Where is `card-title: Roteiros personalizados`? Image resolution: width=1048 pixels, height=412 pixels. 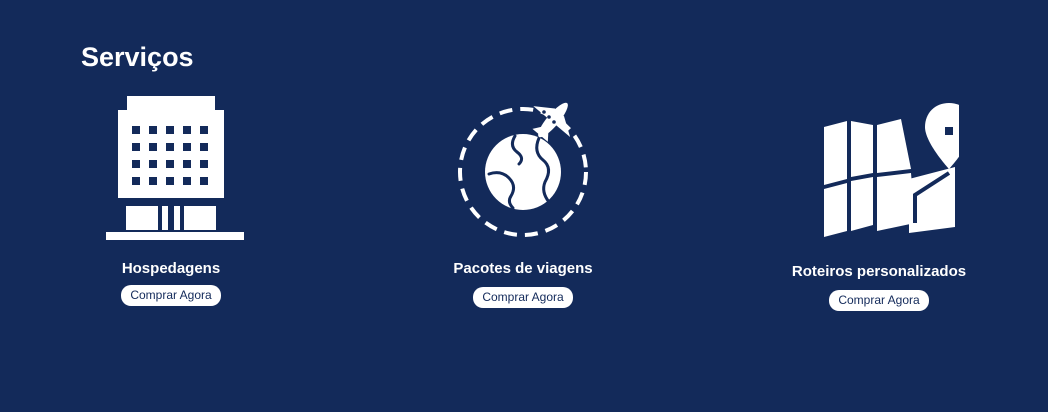 card-title: Roteiros personalizados is located at coordinates (879, 271).